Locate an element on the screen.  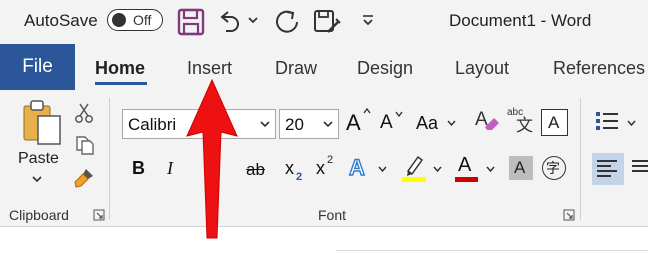
tab-file: File is located at coordinates (37, 67).